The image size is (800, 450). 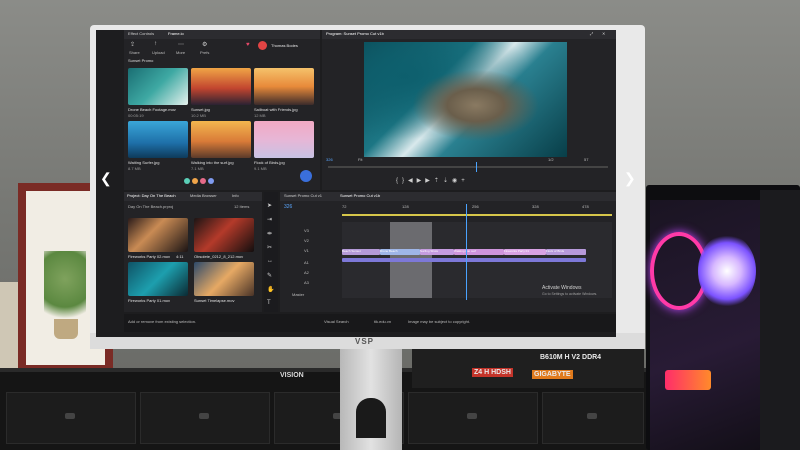 I want to click on share-label: Share, so click(x=134, y=52).